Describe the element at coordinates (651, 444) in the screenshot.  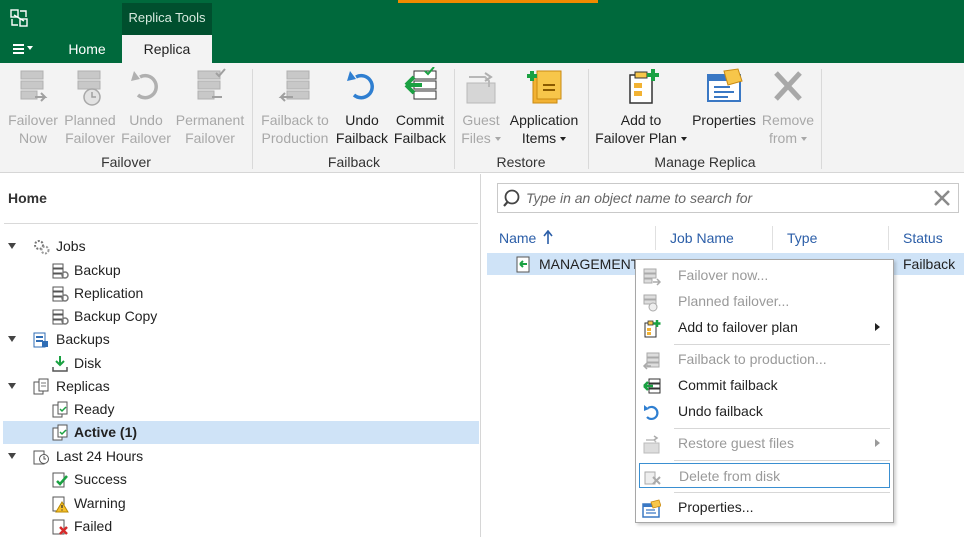
I see `restore-guest-files-icon` at that location.